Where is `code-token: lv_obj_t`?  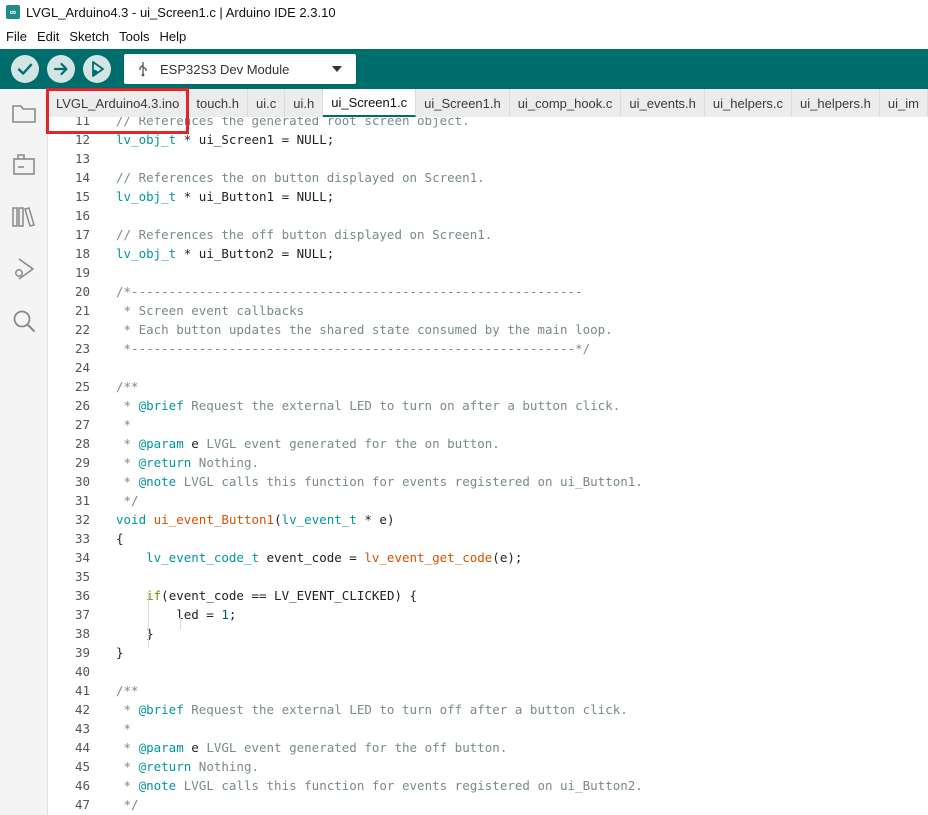
code-token: lv_obj_t is located at coordinates (146, 253).